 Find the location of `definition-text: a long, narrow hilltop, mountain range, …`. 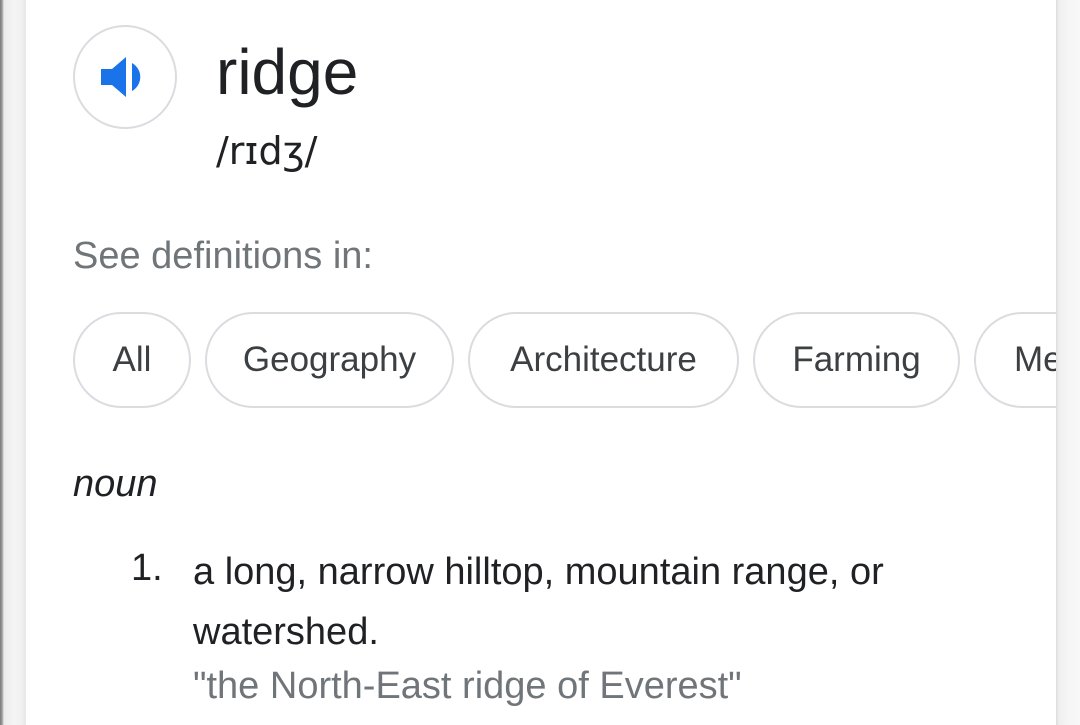

definition-text: a long, narrow hilltop, mountain range, … is located at coordinates (538, 602).